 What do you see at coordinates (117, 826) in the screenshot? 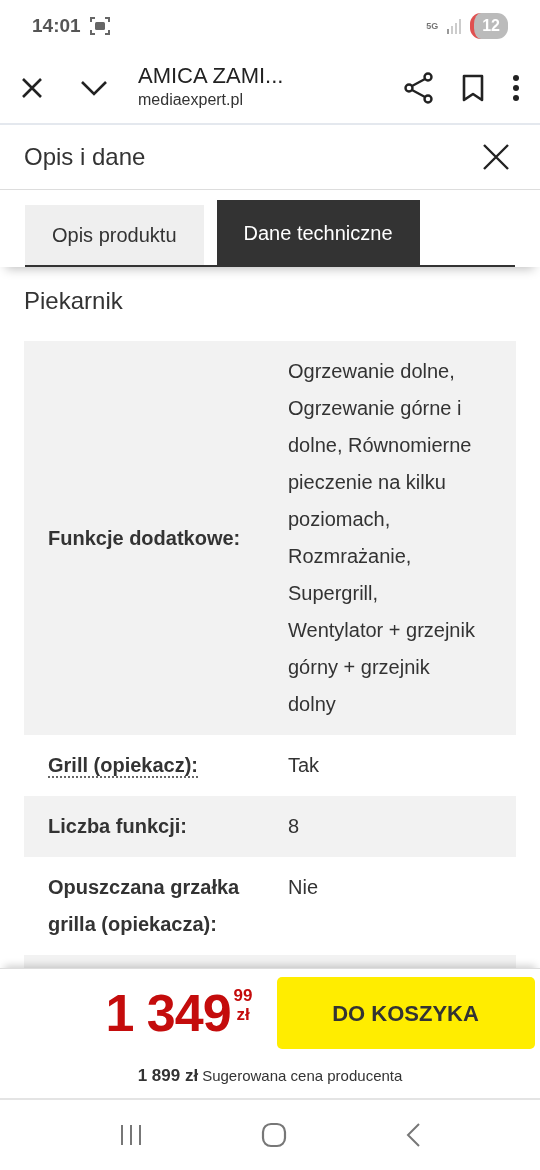
I see `spec-label: Liczba funkcji:` at bounding box center [117, 826].